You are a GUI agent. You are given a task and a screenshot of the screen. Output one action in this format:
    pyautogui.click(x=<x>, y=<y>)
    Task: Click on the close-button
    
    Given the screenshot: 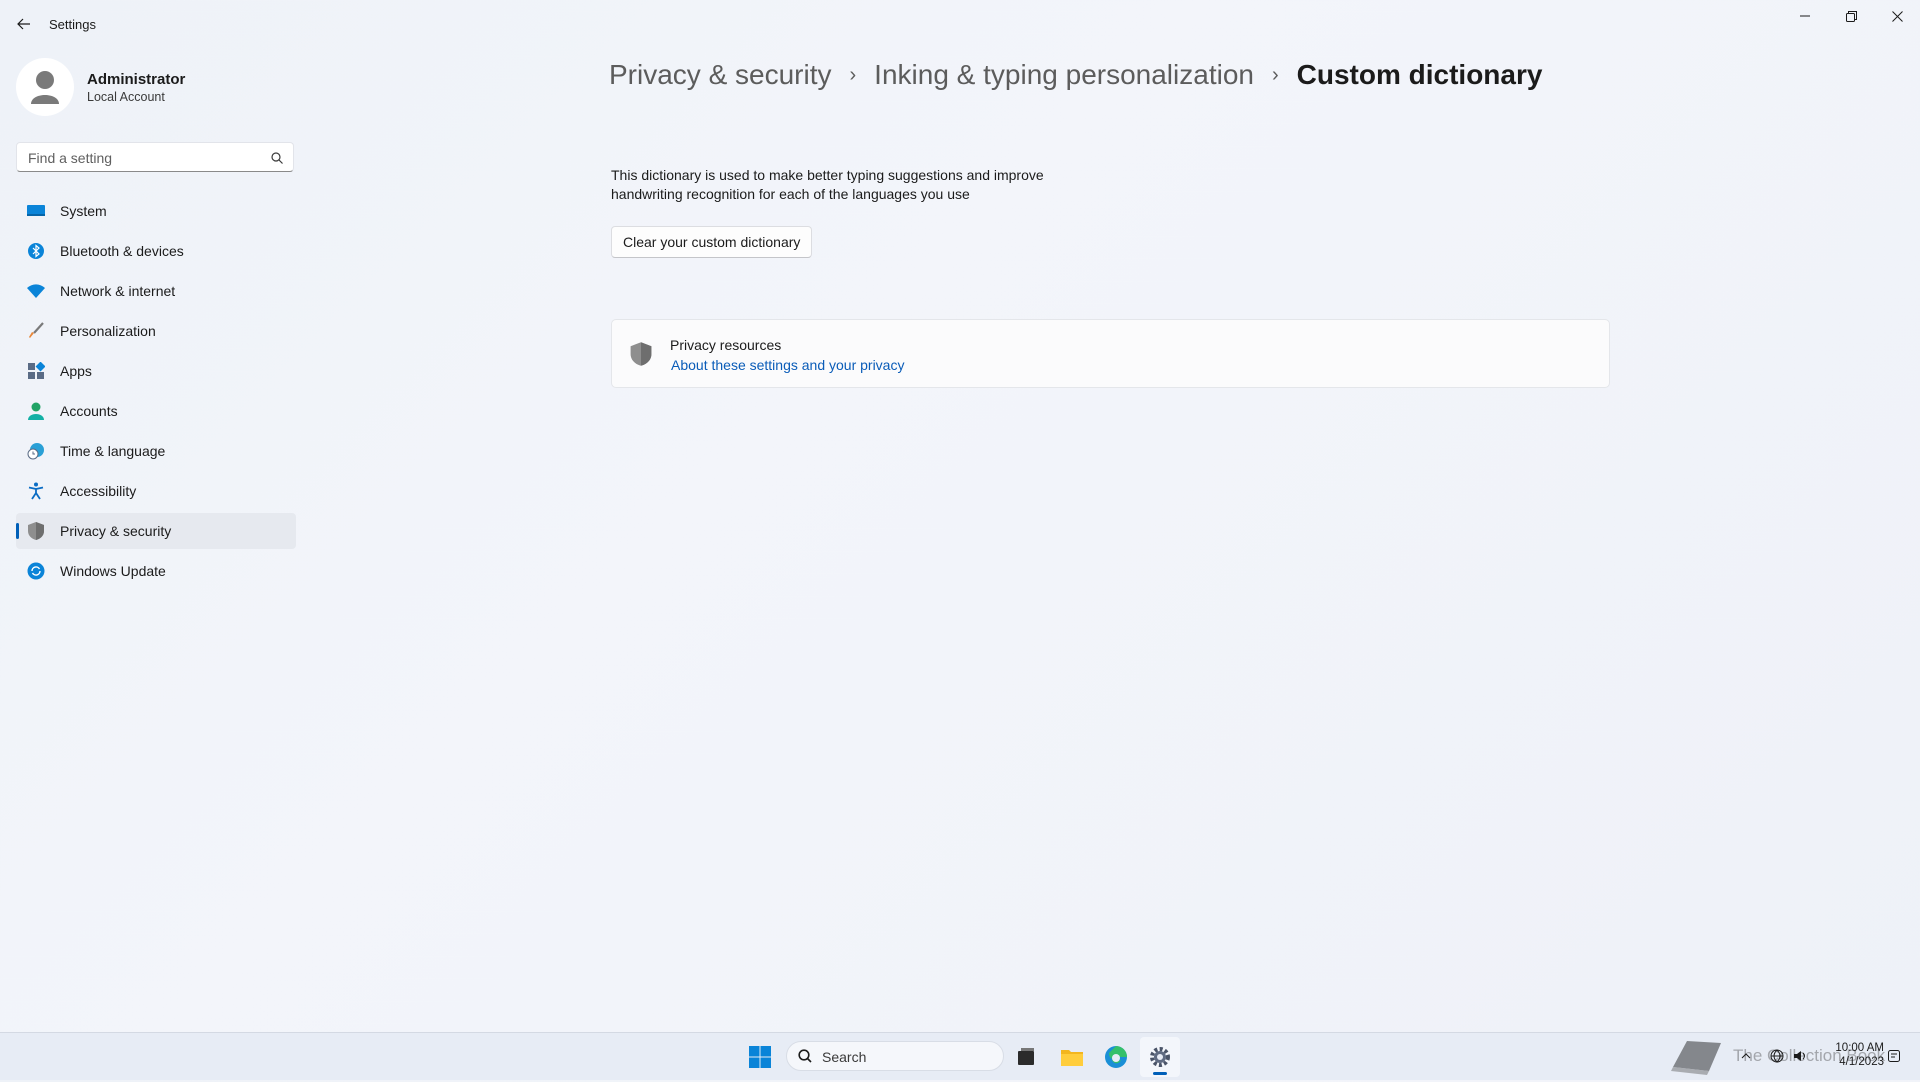 What is the action you would take?
    pyautogui.click(x=1897, y=16)
    